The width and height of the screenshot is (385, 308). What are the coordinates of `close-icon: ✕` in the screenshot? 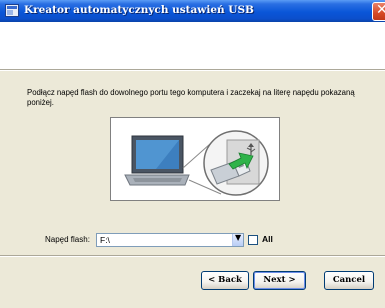 It's located at (380, 10).